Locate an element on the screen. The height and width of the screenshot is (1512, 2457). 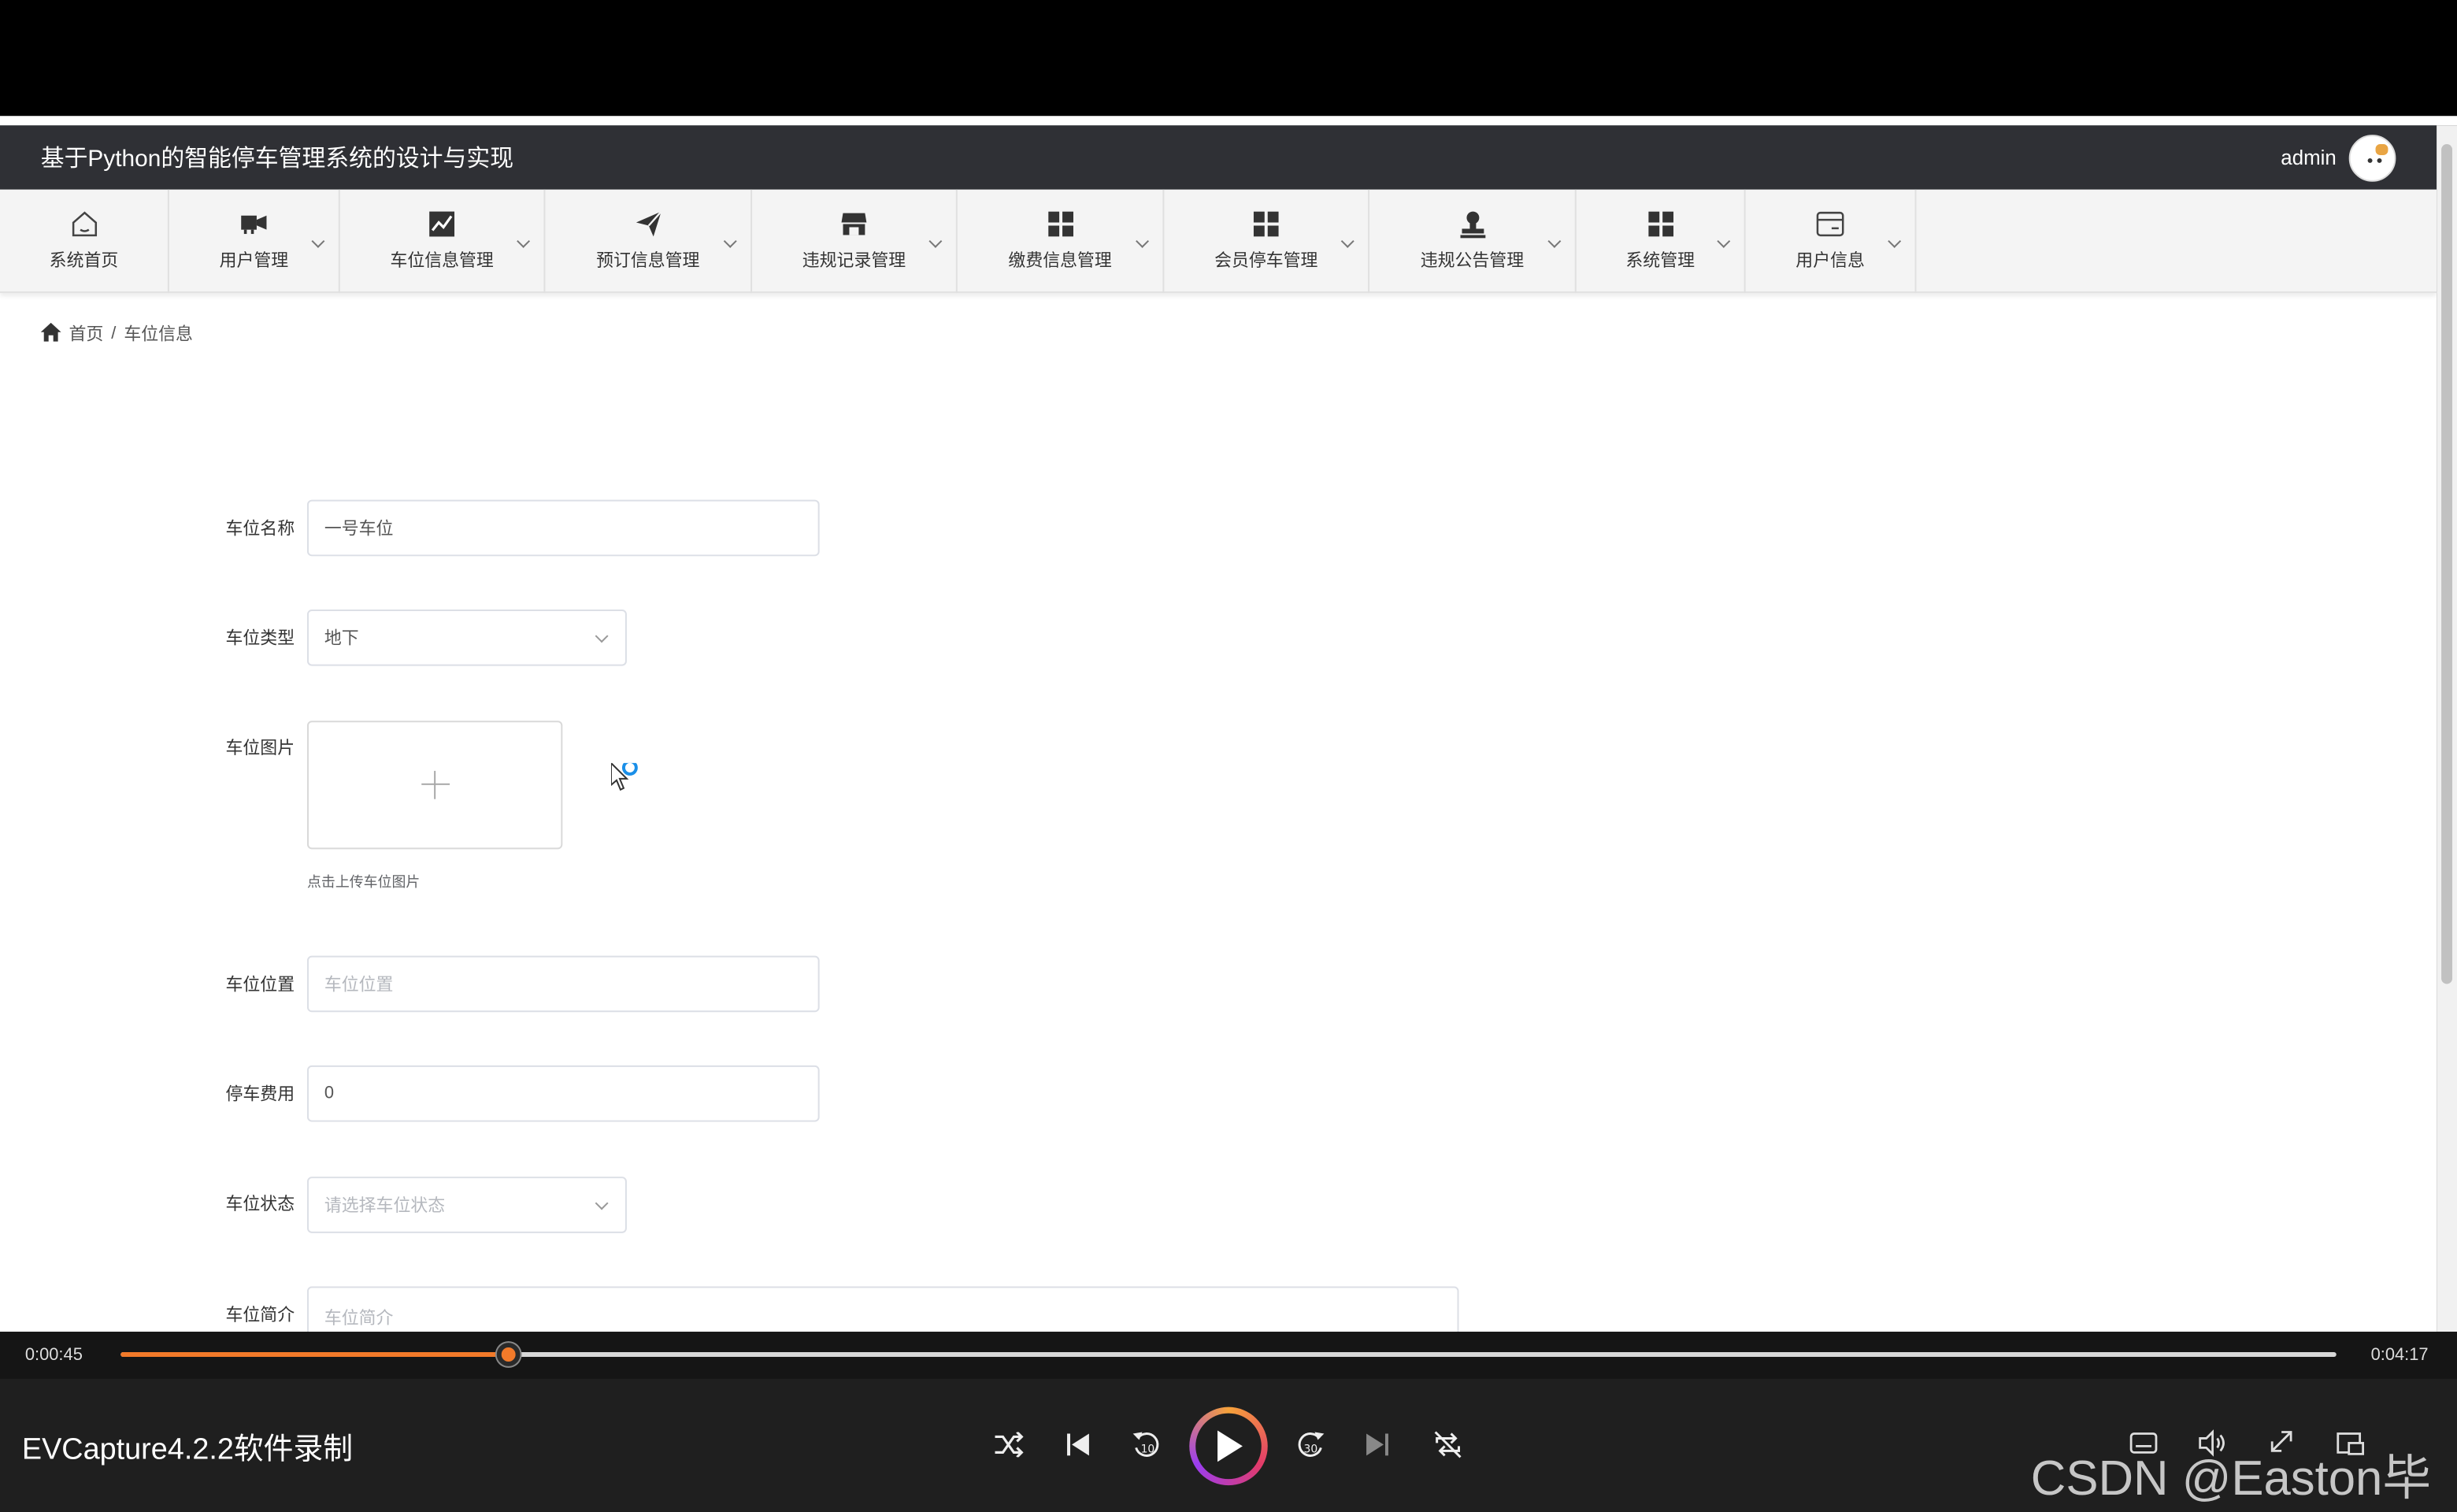
next-icon is located at coordinates (1377, 1445).